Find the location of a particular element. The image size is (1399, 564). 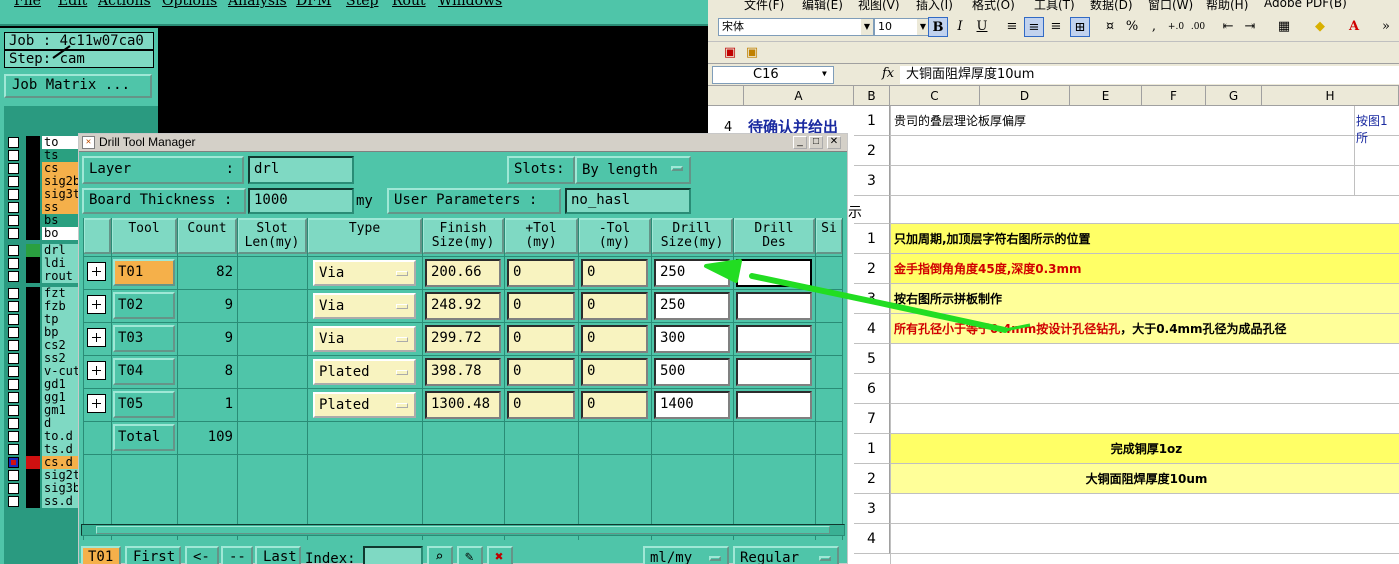

formula-input: 大铜面阻焊厚度10um is located at coordinates (1149, 75).